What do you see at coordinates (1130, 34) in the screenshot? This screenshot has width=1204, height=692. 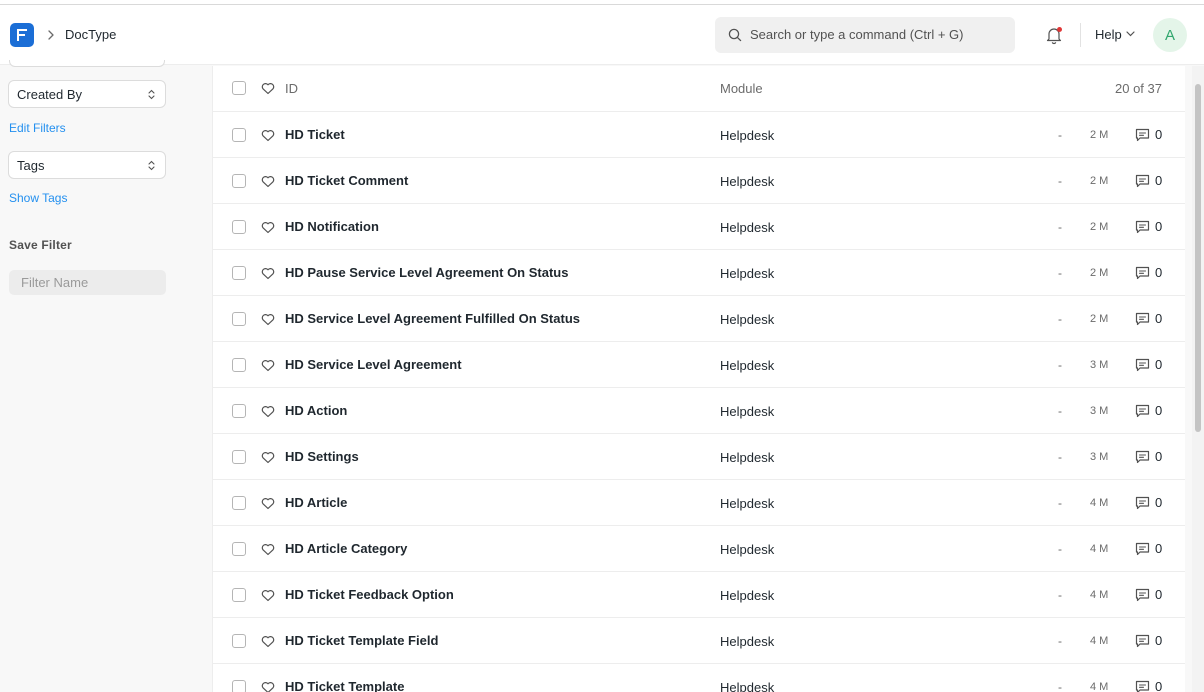 I see `chevron-down-icon` at bounding box center [1130, 34].